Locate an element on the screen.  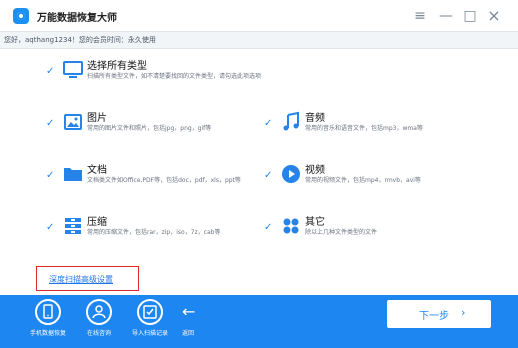
close-icon: × is located at coordinates (494, 16).